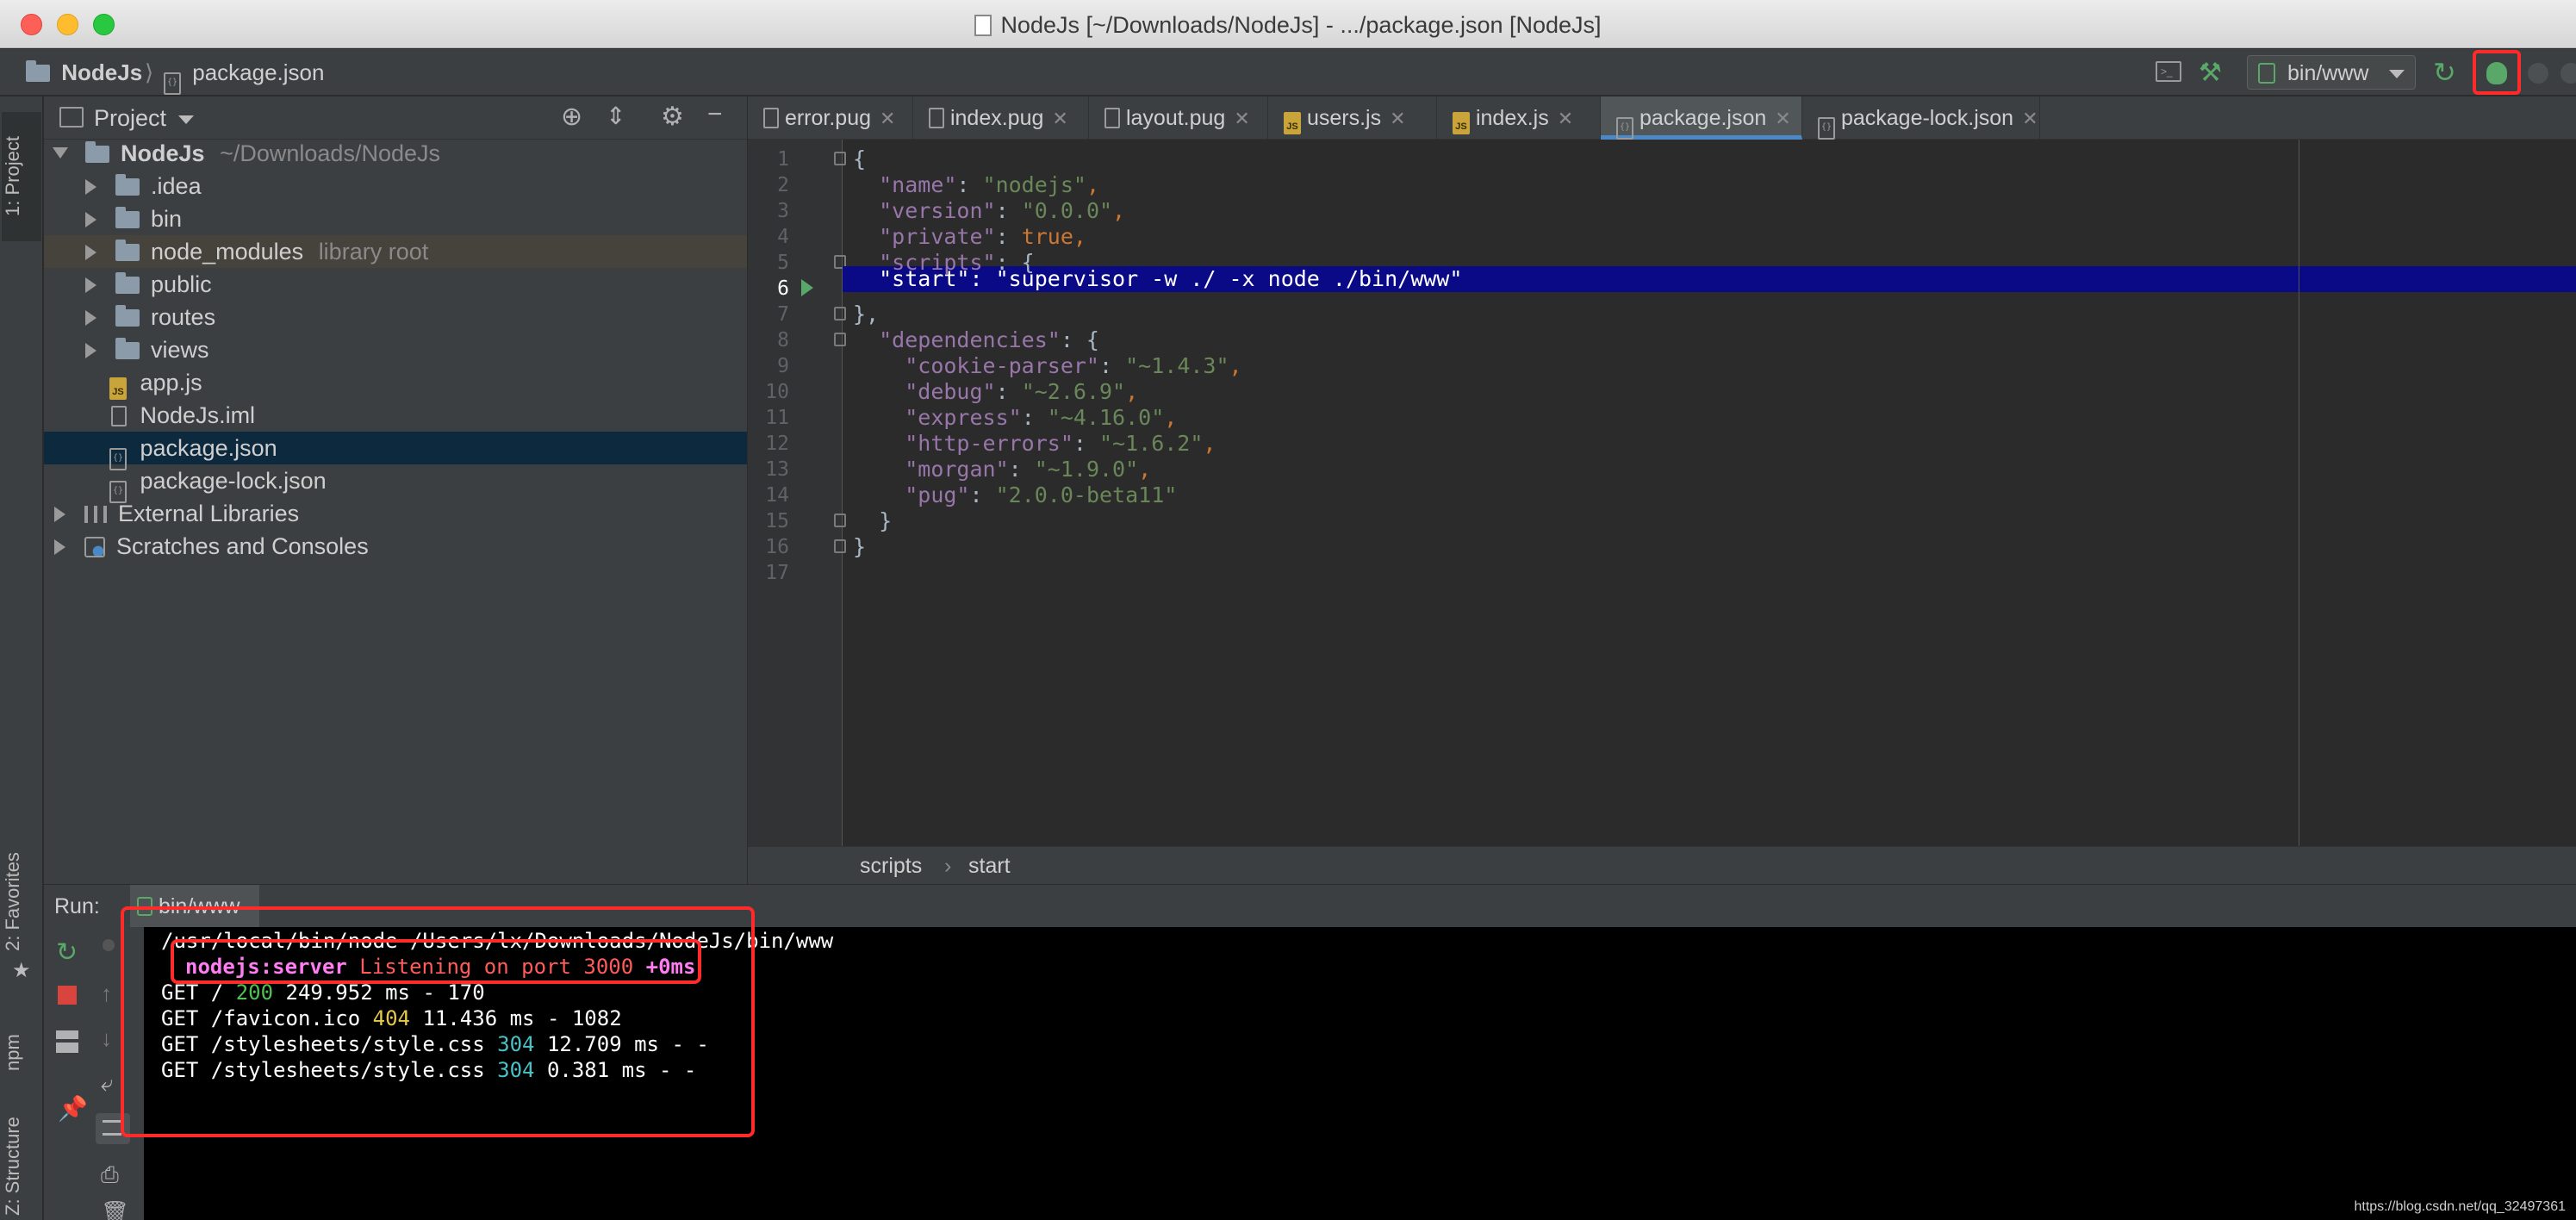 This screenshot has width=2576, height=1220. What do you see at coordinates (996, 391) in the screenshot?
I see `code-line-10: "debug": "~2.6.9",` at bounding box center [996, 391].